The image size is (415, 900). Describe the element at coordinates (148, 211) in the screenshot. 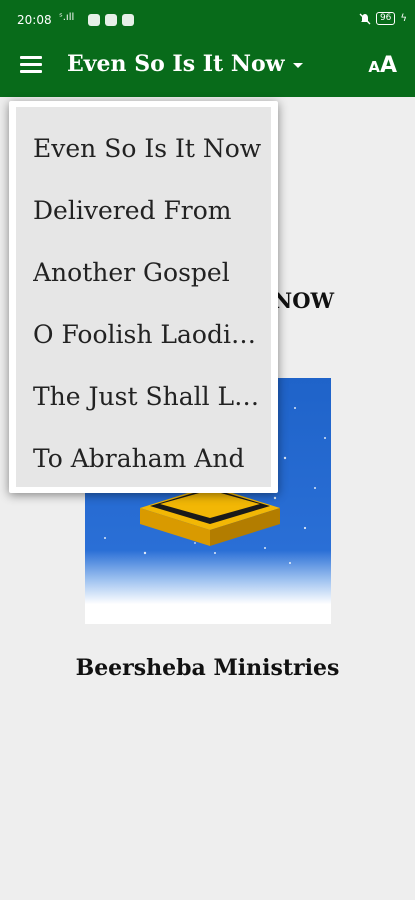

I see `dropdown-item: Delivered From` at that location.